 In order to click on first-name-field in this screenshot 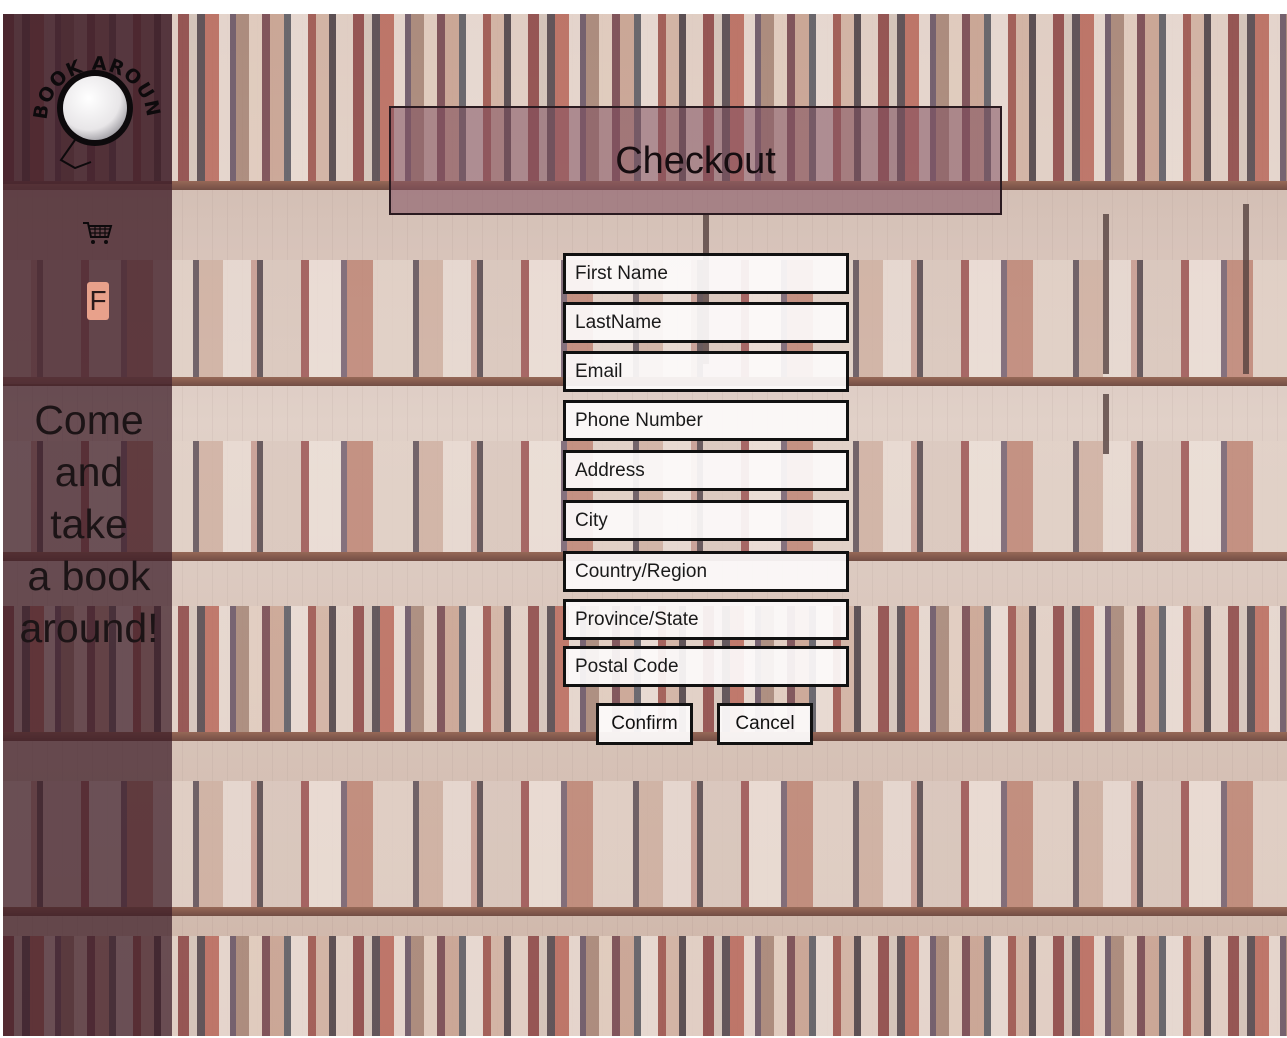, I will do `click(706, 273)`.